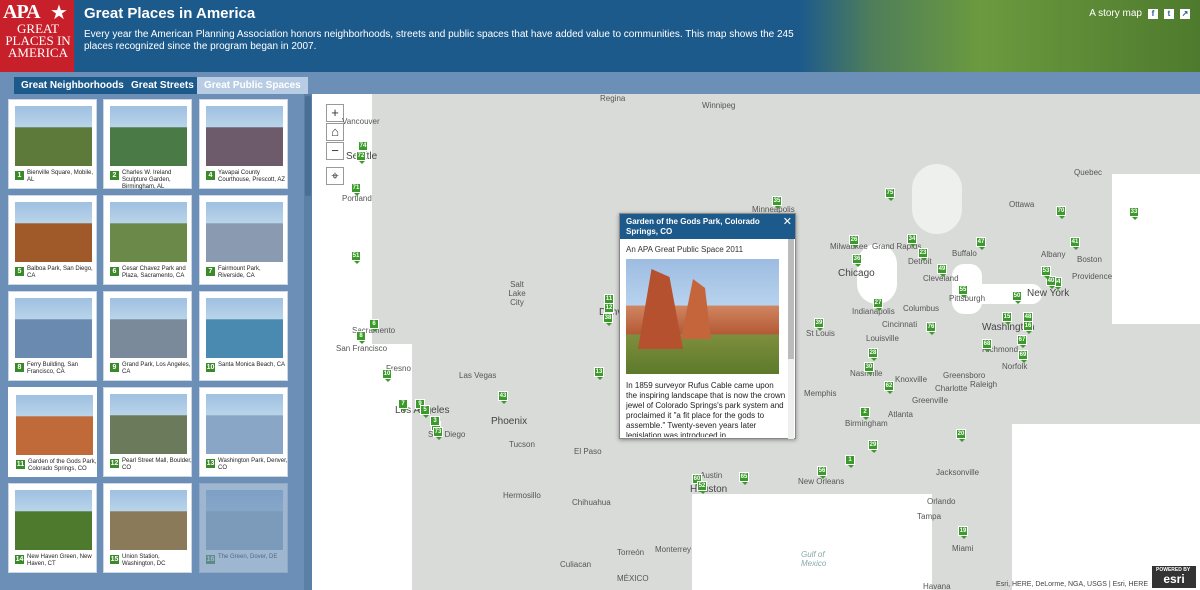  Describe the element at coordinates (52, 240) in the screenshot. I see `place-card: 5 Balboa Park, San Diego, CA` at that location.